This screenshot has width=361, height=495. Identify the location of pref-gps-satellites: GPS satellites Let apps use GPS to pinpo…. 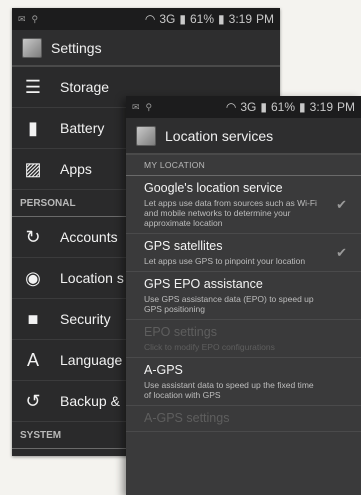
(243, 253).